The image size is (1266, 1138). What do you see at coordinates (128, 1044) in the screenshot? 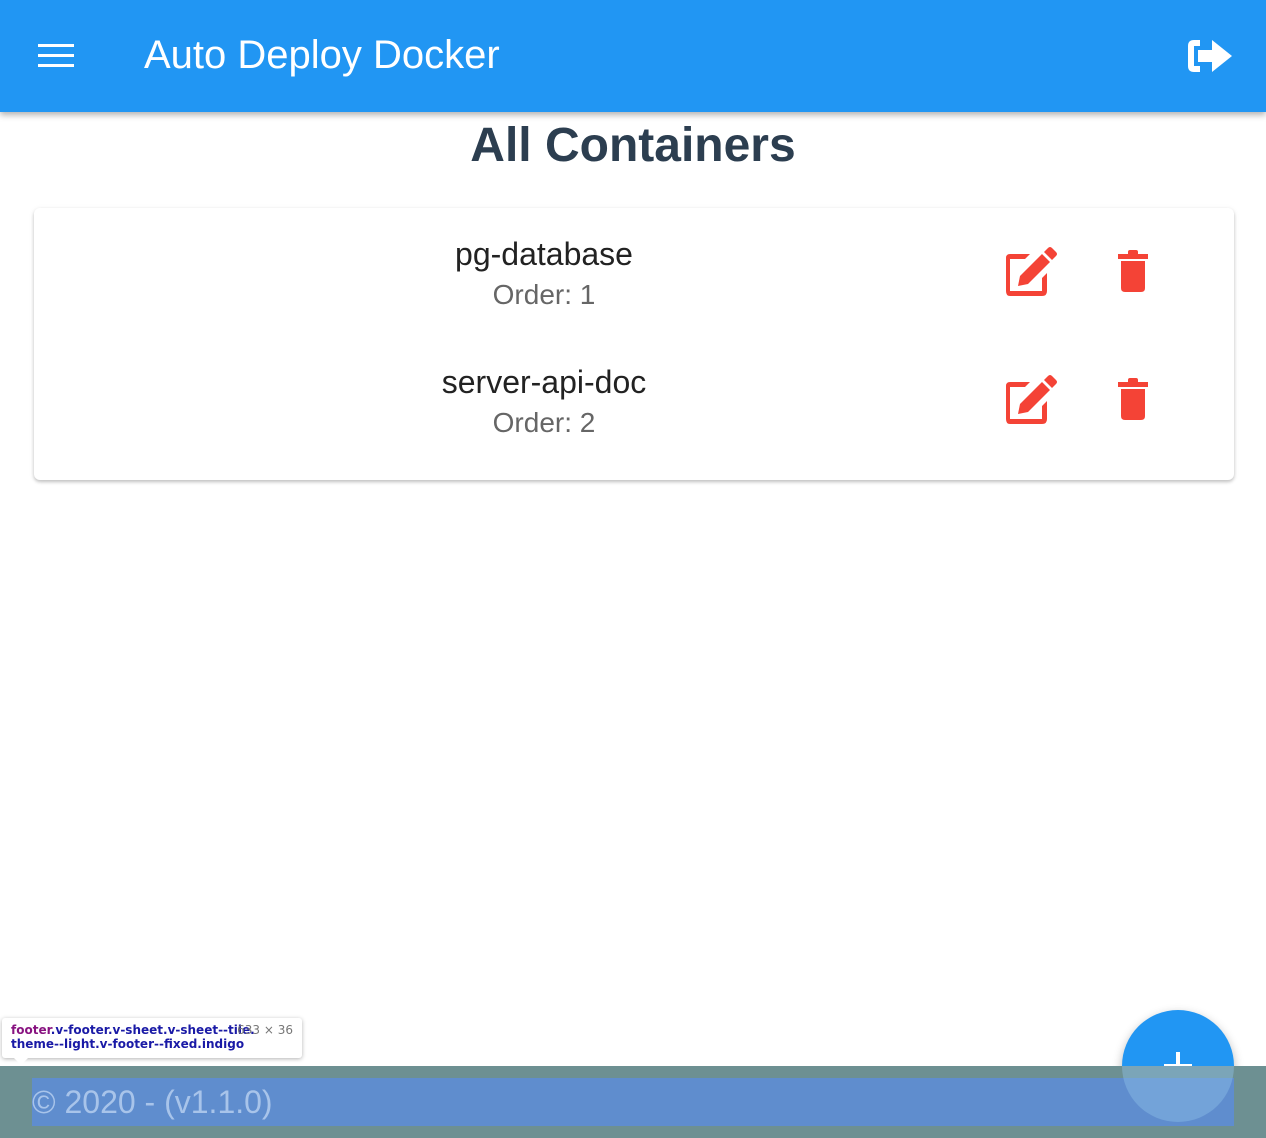
I see `tooltip-classes-line2: theme--light.v-footer--fixed.indigo` at bounding box center [128, 1044].